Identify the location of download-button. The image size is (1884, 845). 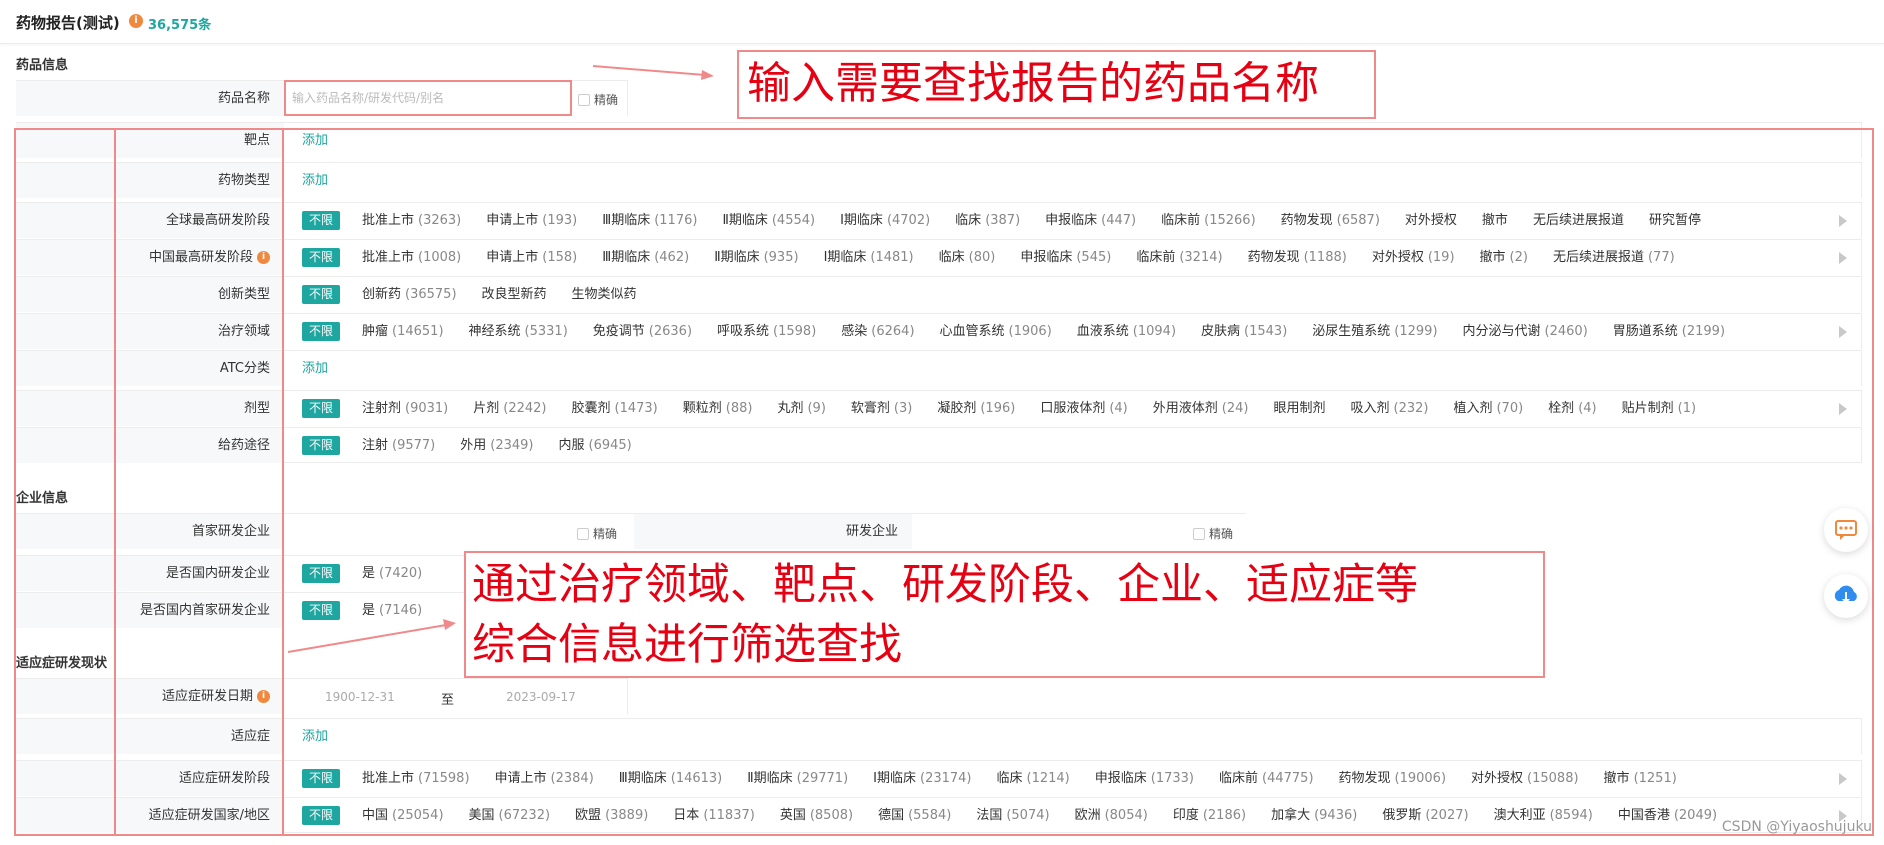
(1846, 596).